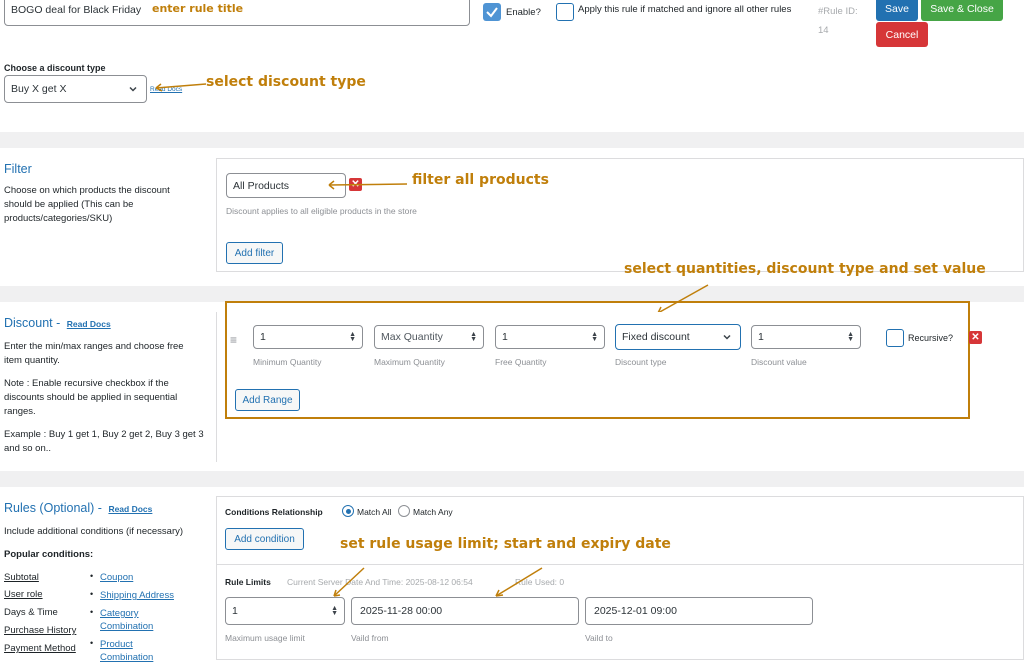 The height and width of the screenshot is (666, 1024). What do you see at coordinates (130, 509) in the screenshot?
I see `rules-read-docs: Read Docs` at bounding box center [130, 509].